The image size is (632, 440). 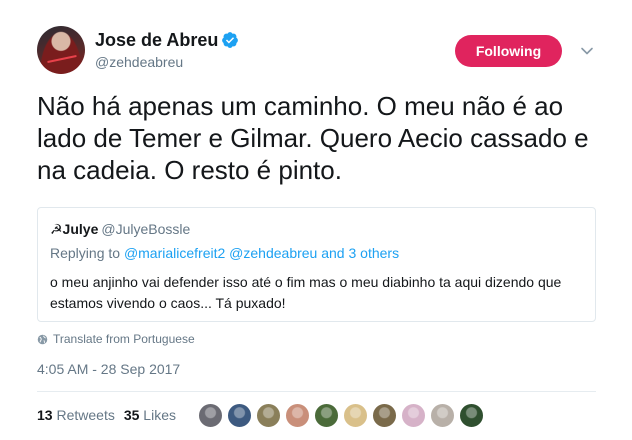 I want to click on following-button: Following, so click(x=508, y=51).